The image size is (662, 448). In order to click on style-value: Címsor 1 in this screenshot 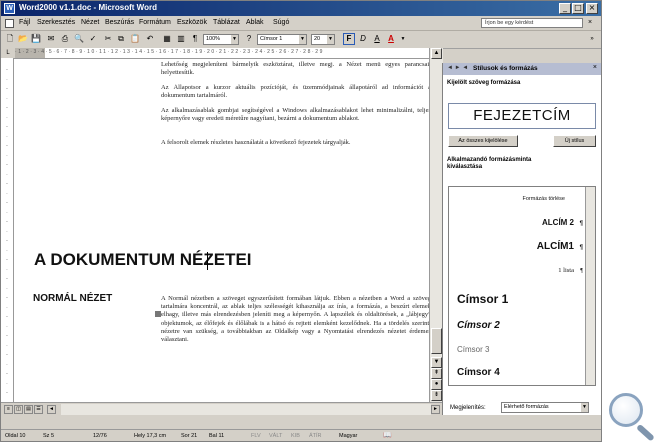, I will do `click(271, 39)`.